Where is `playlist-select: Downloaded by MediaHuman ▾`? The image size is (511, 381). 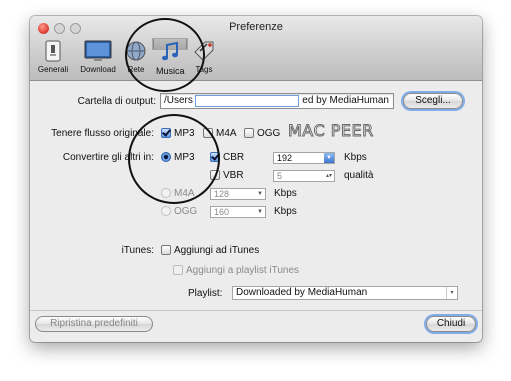 playlist-select: Downloaded by MediaHuman ▾ is located at coordinates (345, 293).